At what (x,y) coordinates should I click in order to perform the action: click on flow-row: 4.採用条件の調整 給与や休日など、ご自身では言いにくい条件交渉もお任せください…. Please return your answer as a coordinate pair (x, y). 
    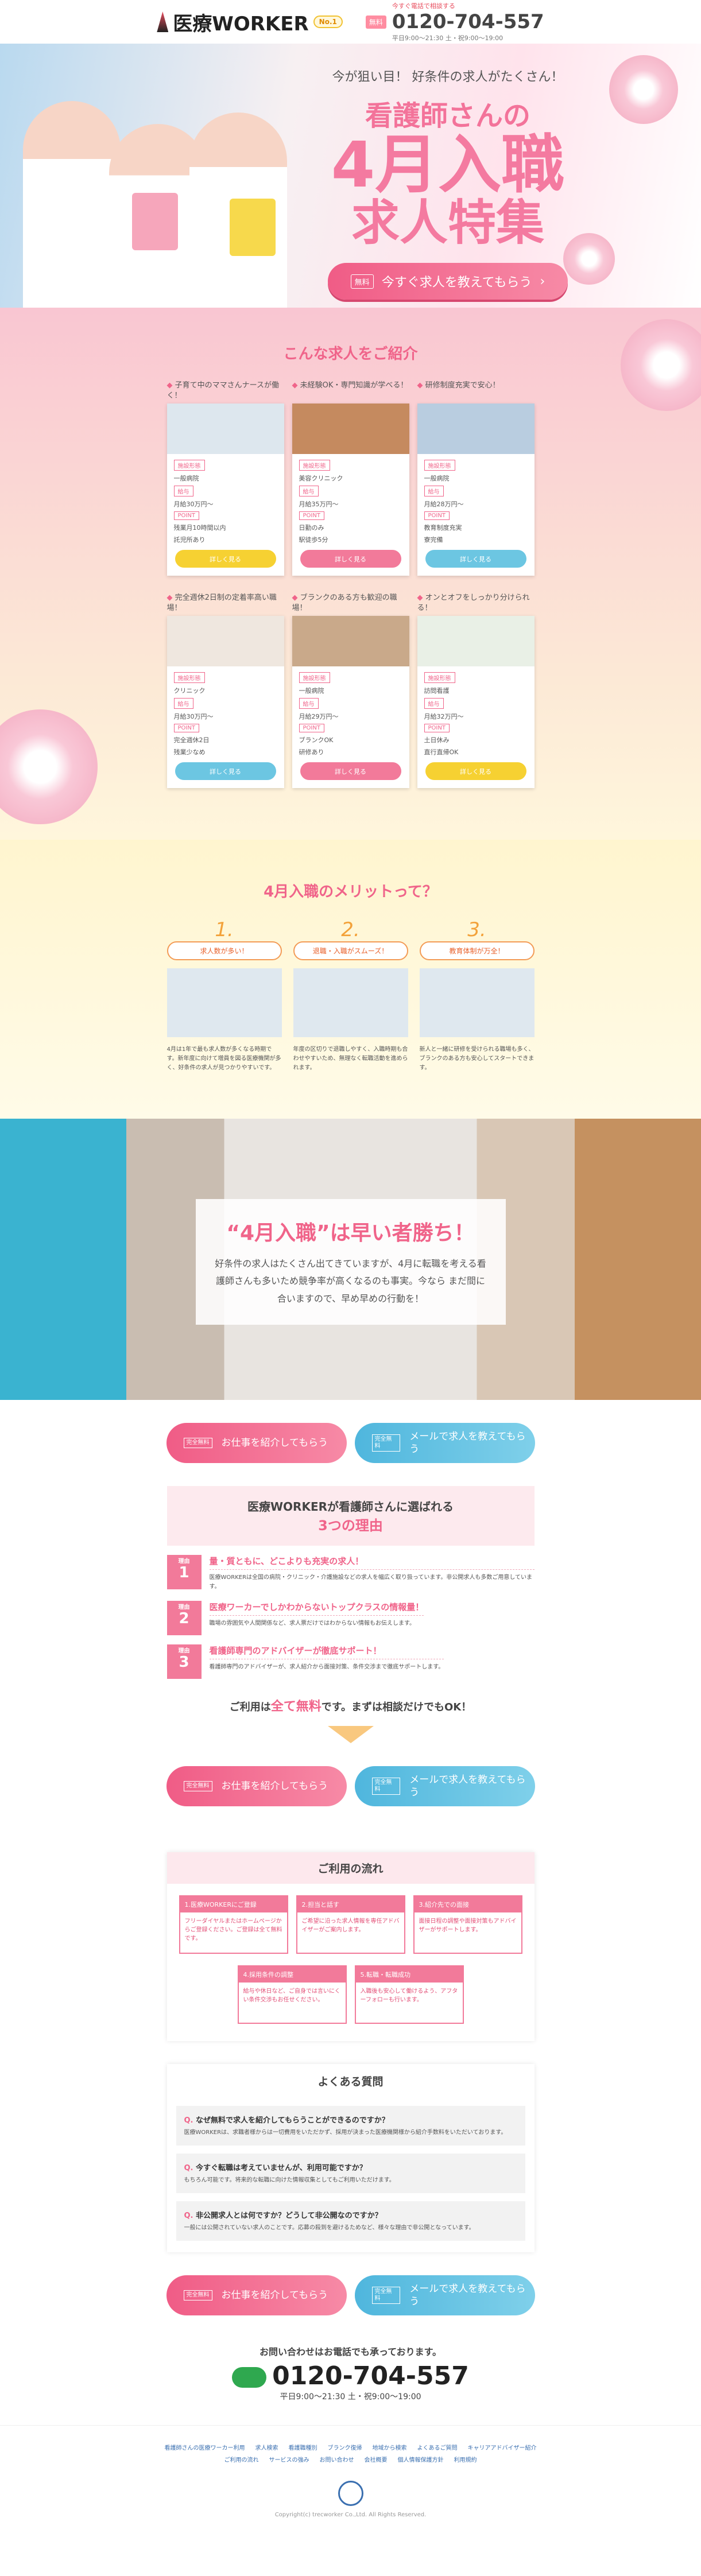
    Looking at the image, I should click on (351, 1994).